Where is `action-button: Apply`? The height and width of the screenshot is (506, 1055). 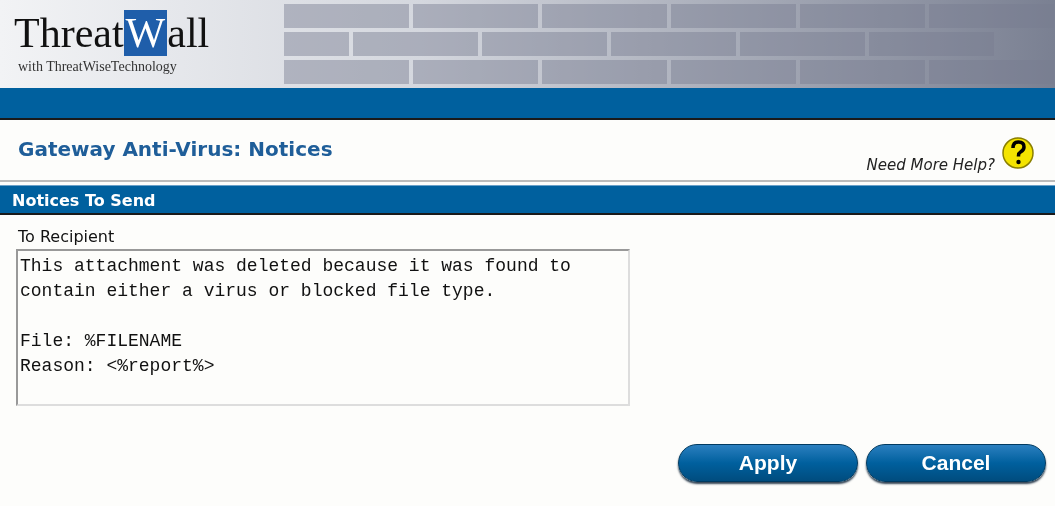
action-button: Apply is located at coordinates (768, 463).